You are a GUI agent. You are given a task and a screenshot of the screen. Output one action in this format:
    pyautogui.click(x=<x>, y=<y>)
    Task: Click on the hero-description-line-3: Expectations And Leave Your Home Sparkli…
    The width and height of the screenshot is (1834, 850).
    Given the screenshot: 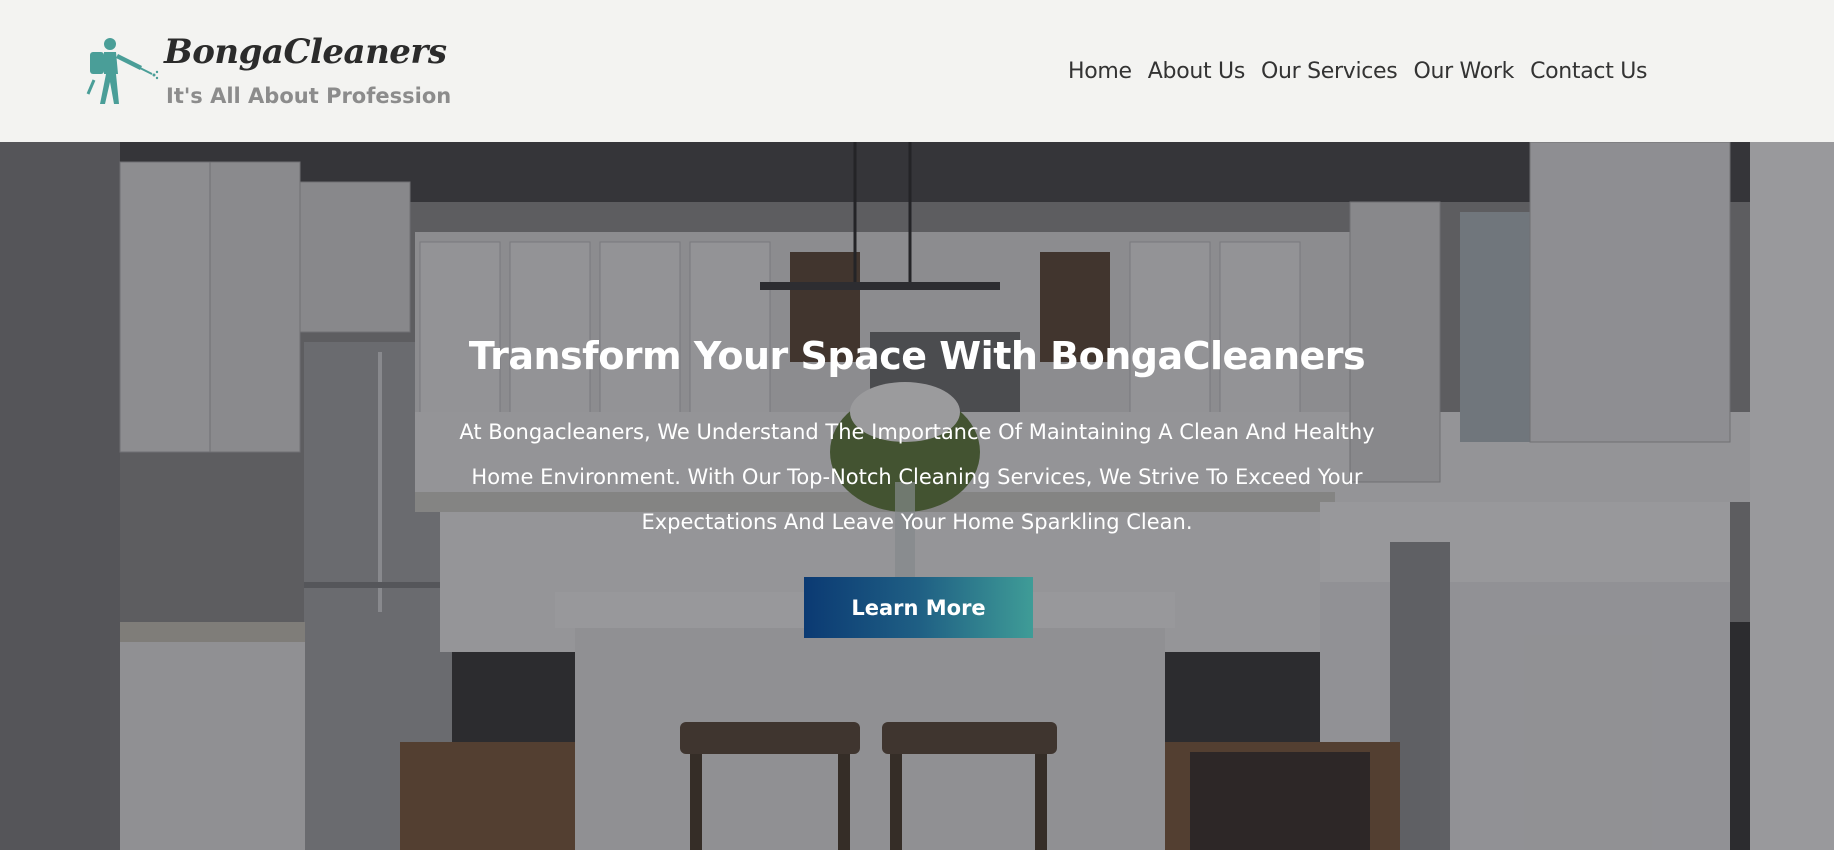 What is the action you would take?
    pyautogui.click(x=917, y=522)
    